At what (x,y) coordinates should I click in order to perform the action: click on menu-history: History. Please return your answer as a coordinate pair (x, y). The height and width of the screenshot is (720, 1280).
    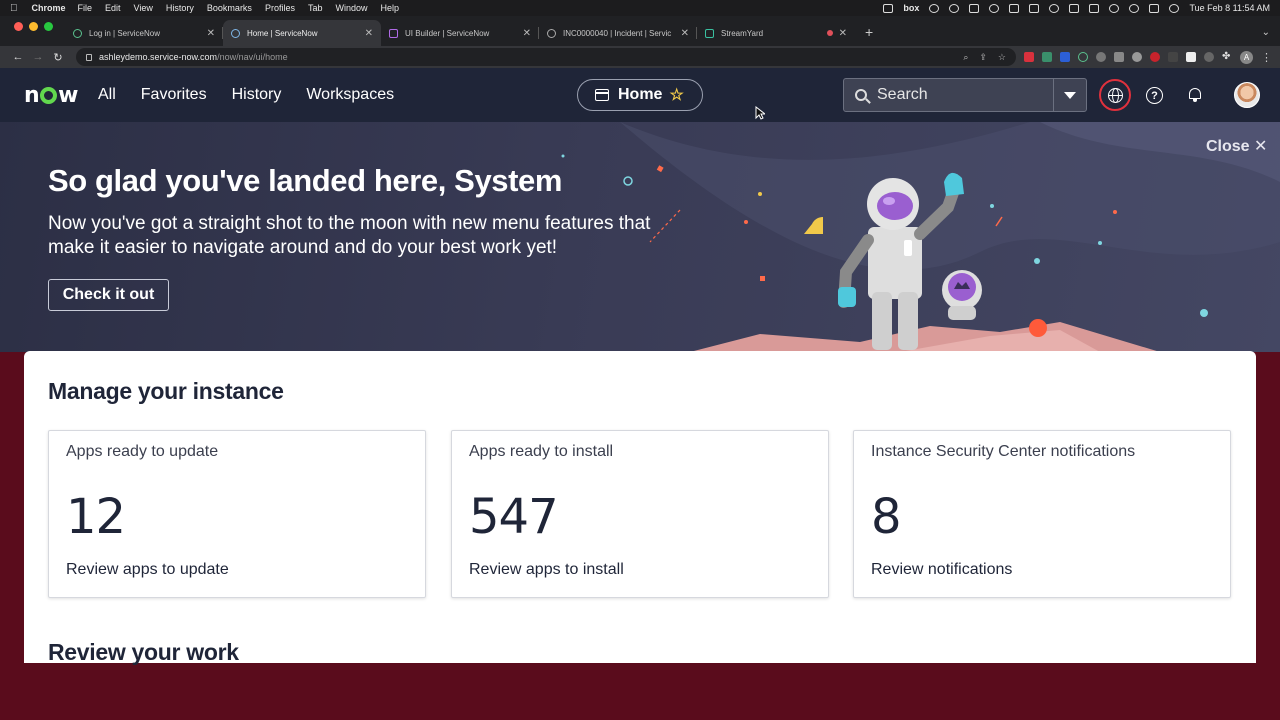
    Looking at the image, I should click on (180, 8).